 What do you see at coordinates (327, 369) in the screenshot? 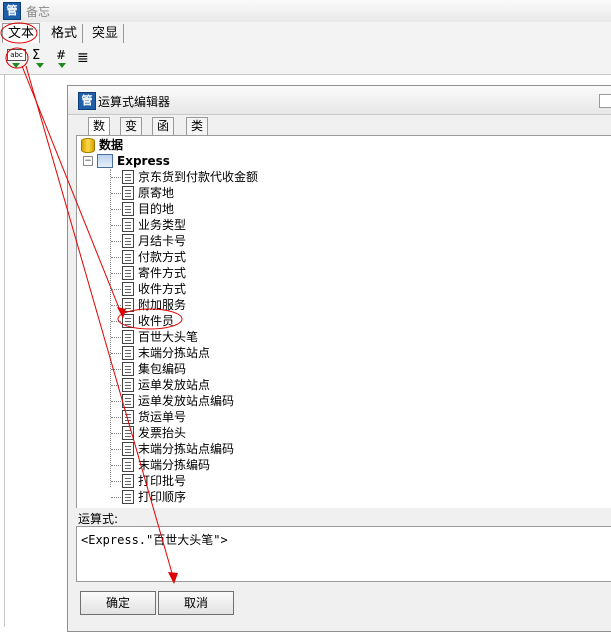
I see `tree-item: 集包编码` at bounding box center [327, 369].